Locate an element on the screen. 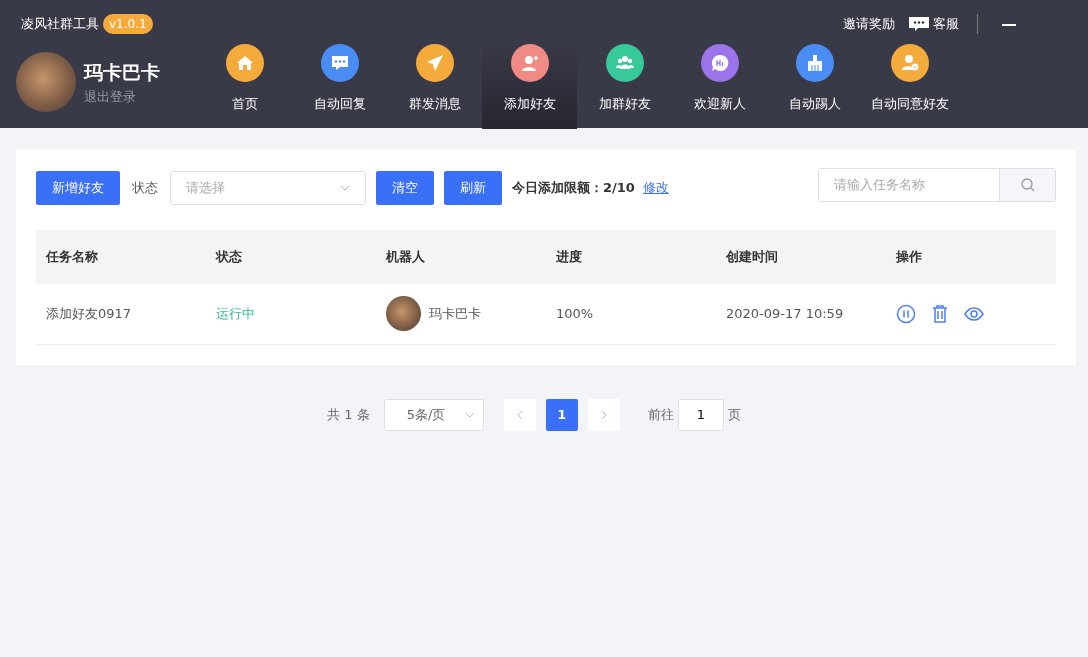  chat-icon is located at coordinates (919, 24).